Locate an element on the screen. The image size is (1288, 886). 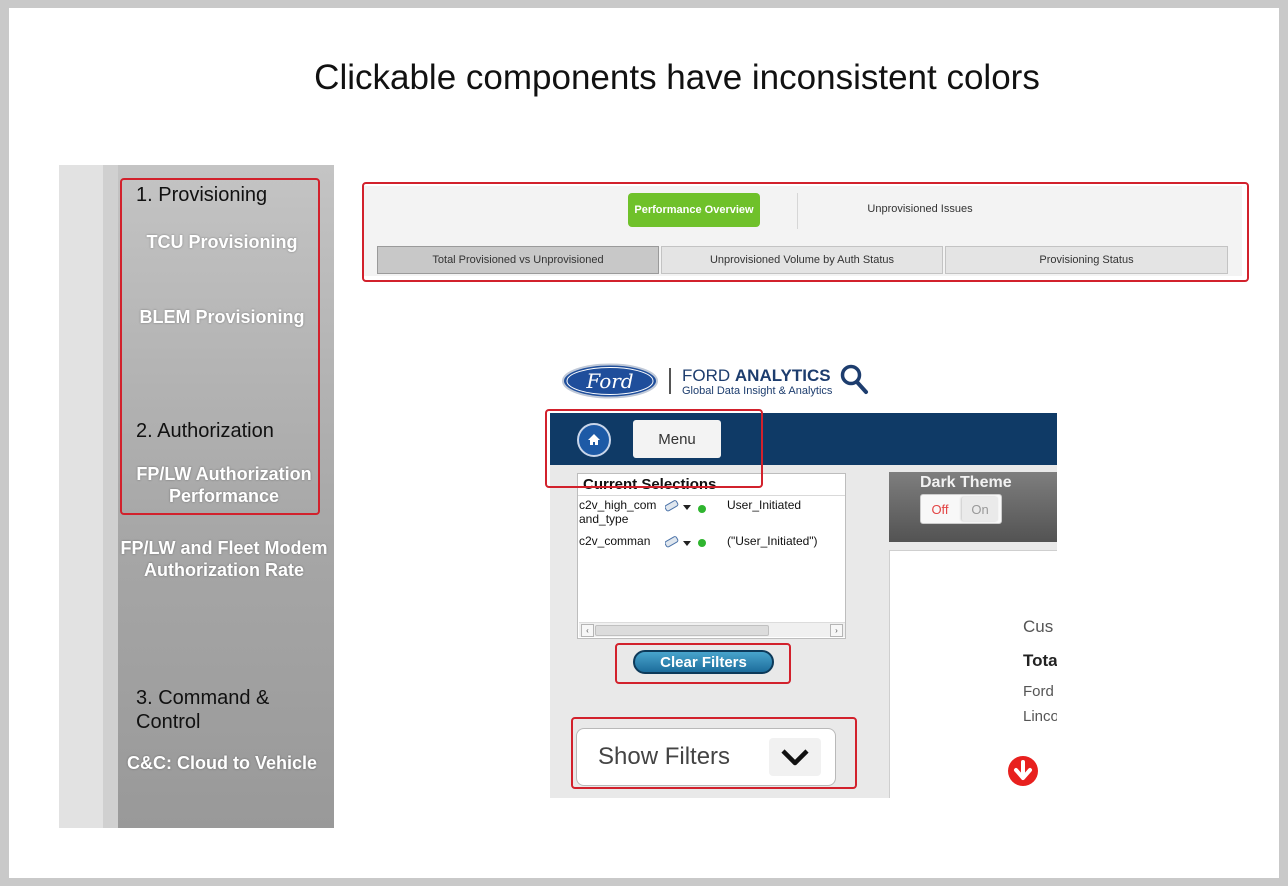
sidebar-item-cc-cloud-to-vehicle: C&C: Cloud to Vehicle is located at coordinates (222, 763).